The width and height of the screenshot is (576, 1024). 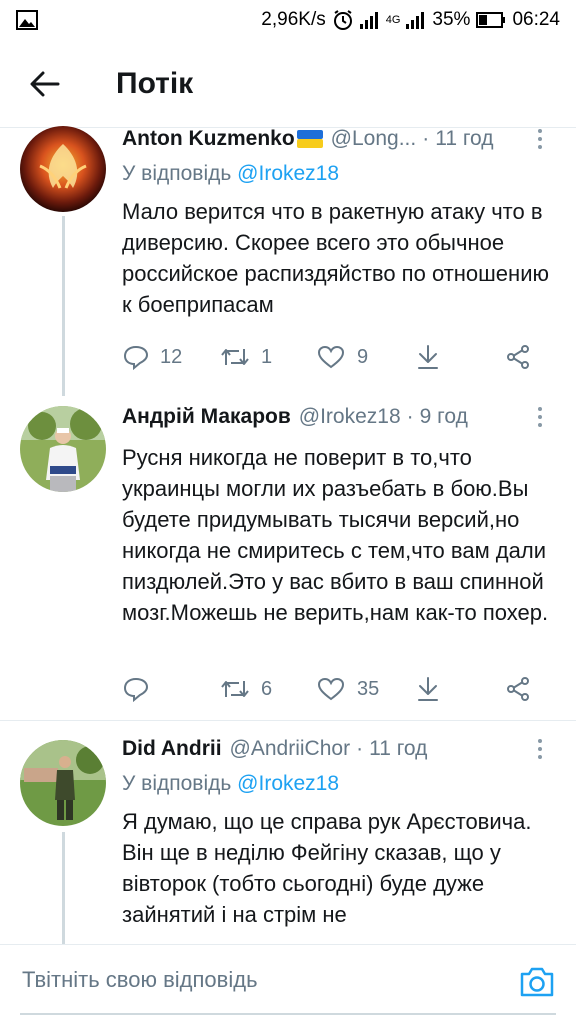 I want to click on camera-button, so click(x=537, y=982).